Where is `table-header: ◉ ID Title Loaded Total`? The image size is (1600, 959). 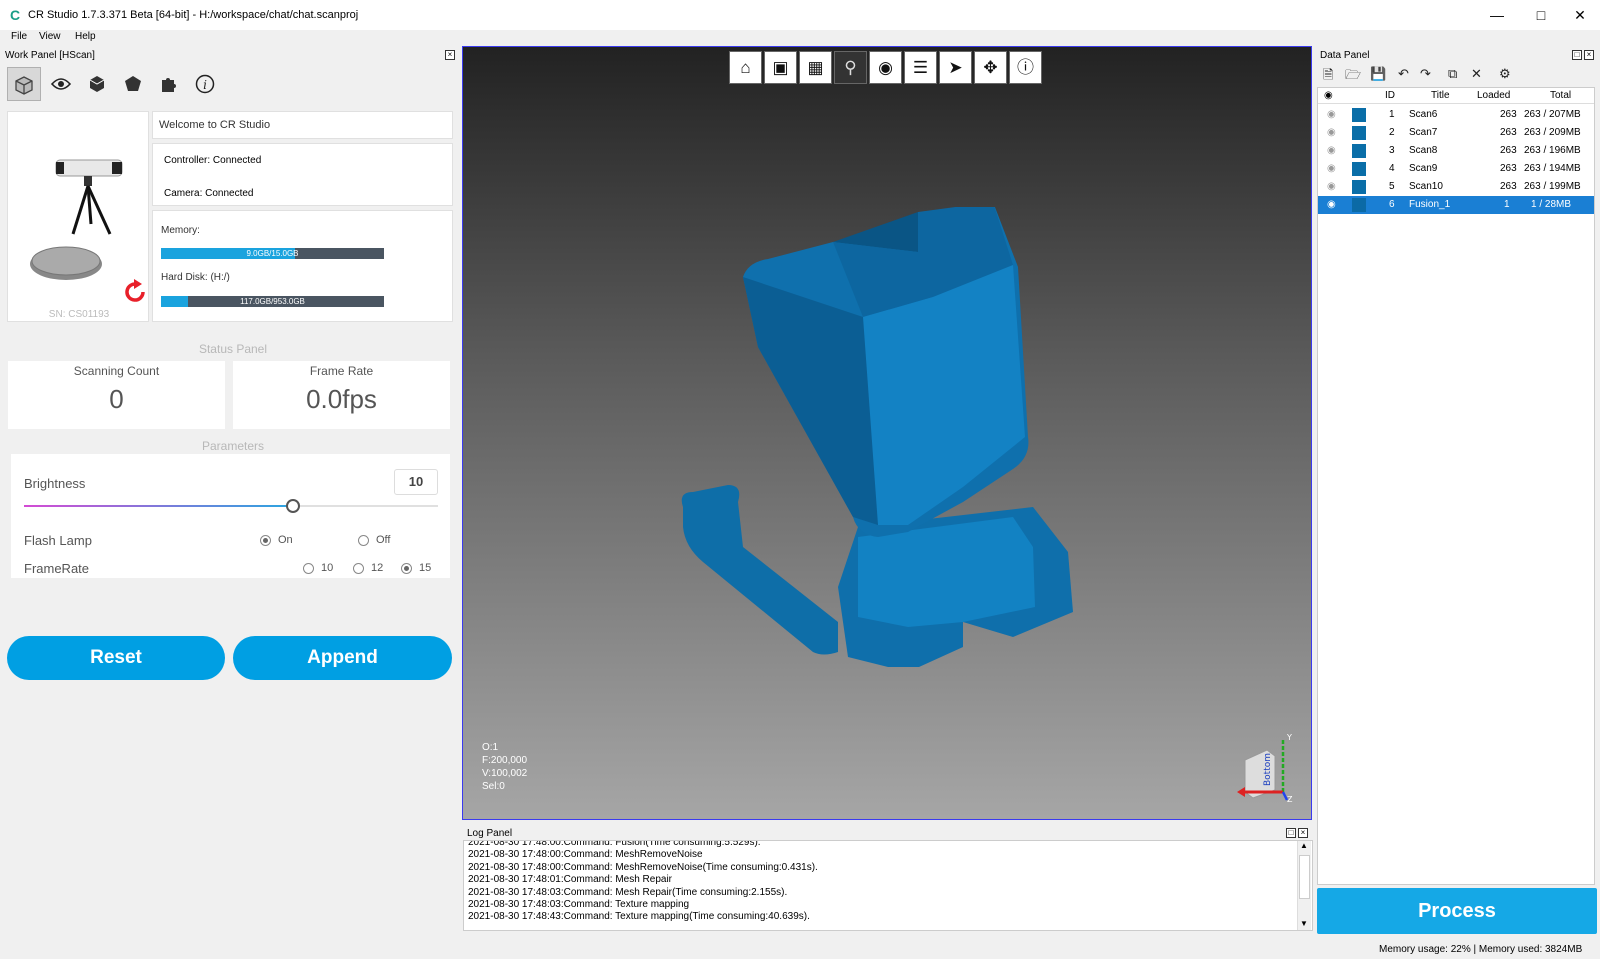
table-header: ◉ ID Title Loaded Total is located at coordinates (1456, 96).